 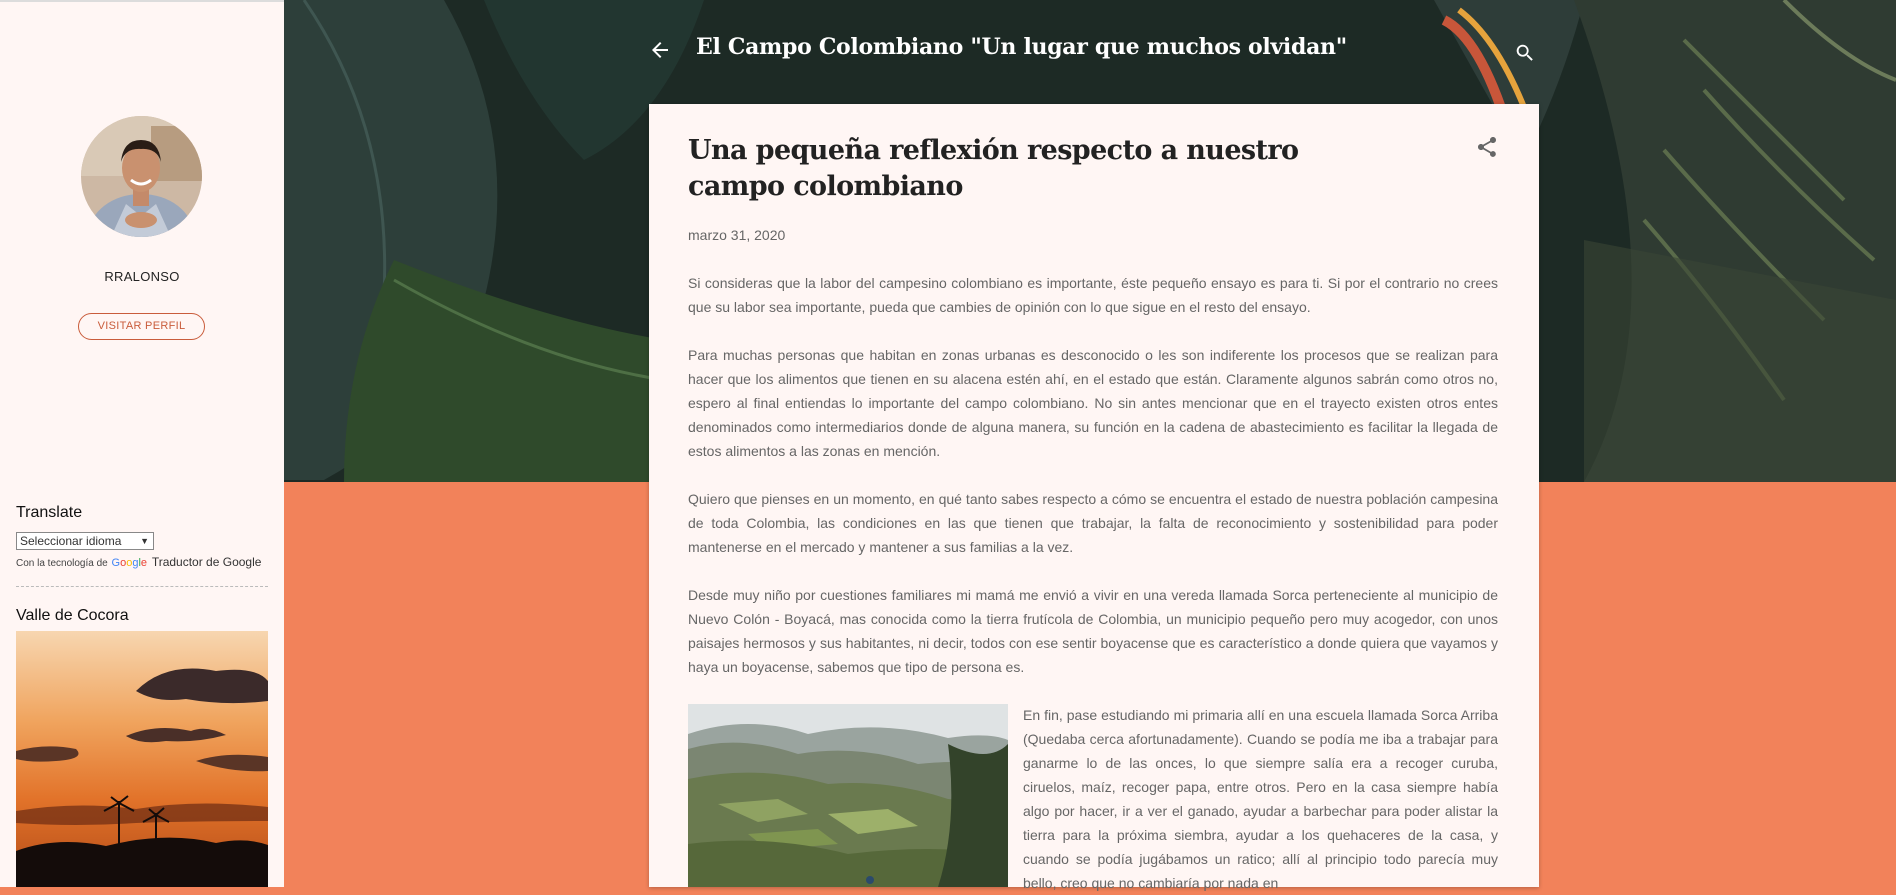 What do you see at coordinates (62, 563) in the screenshot?
I see `powered-by-prefix: Con la tecnología de` at bounding box center [62, 563].